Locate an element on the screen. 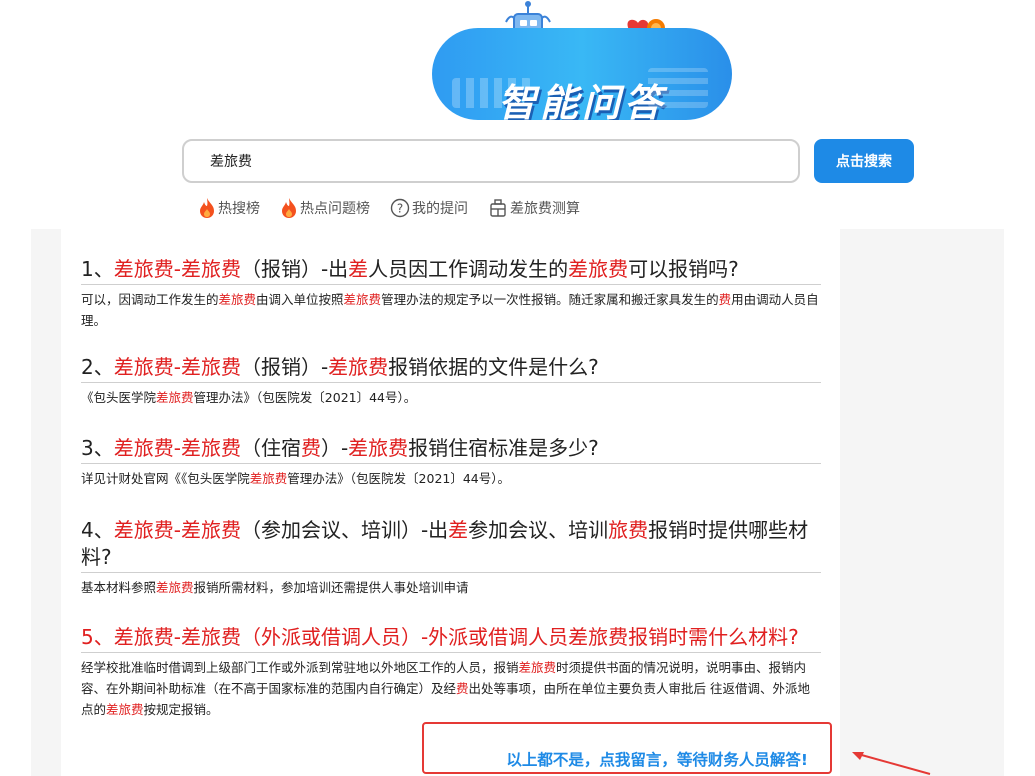 This screenshot has width=1035, height=776. leave-message-box: 以上都不是，点我留言，等待财务人员解答! is located at coordinates (627, 748).